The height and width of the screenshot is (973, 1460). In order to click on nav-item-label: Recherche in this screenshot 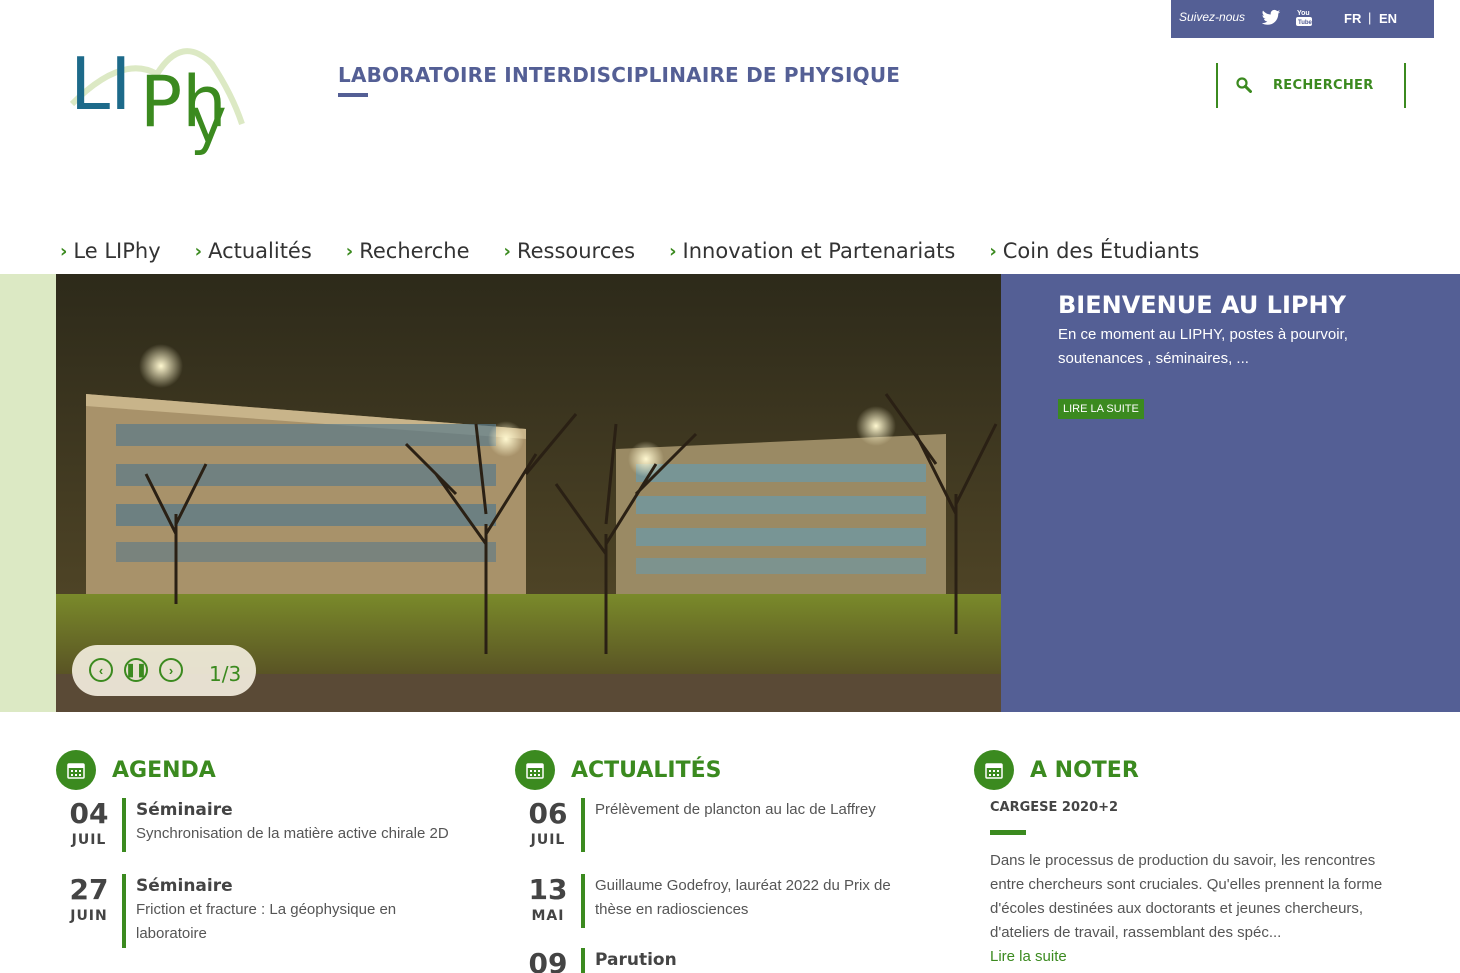, I will do `click(414, 251)`.